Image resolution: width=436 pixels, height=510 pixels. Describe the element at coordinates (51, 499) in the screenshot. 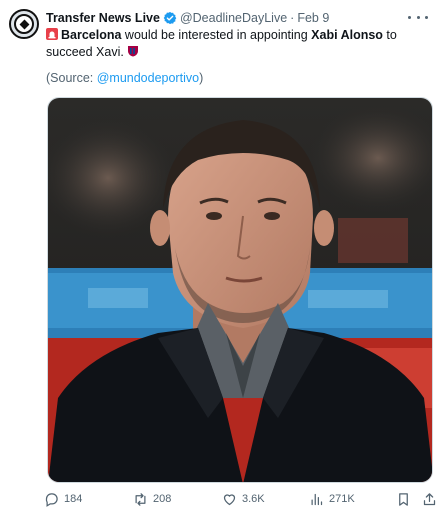

I see `reply-icon` at that location.